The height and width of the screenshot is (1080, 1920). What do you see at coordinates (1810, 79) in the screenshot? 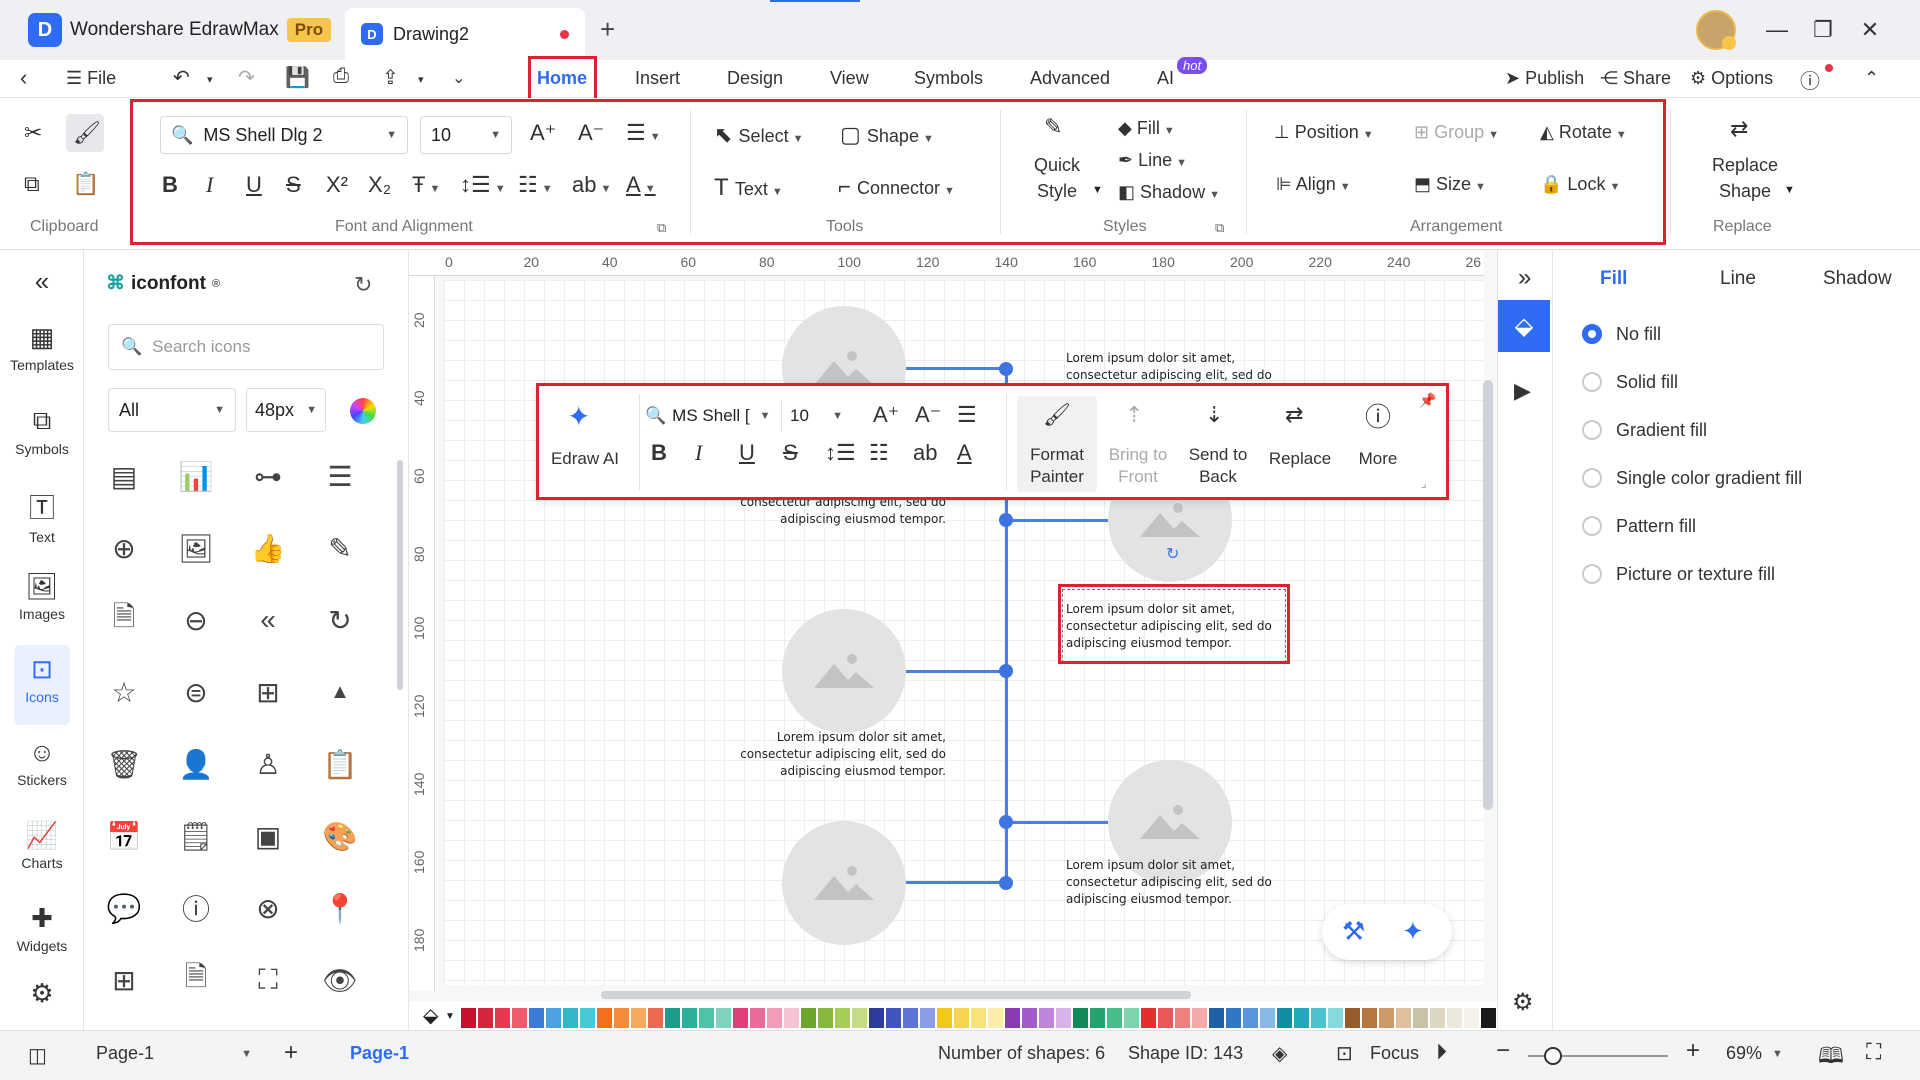
I see `help-icon: ⓘ` at bounding box center [1810, 79].